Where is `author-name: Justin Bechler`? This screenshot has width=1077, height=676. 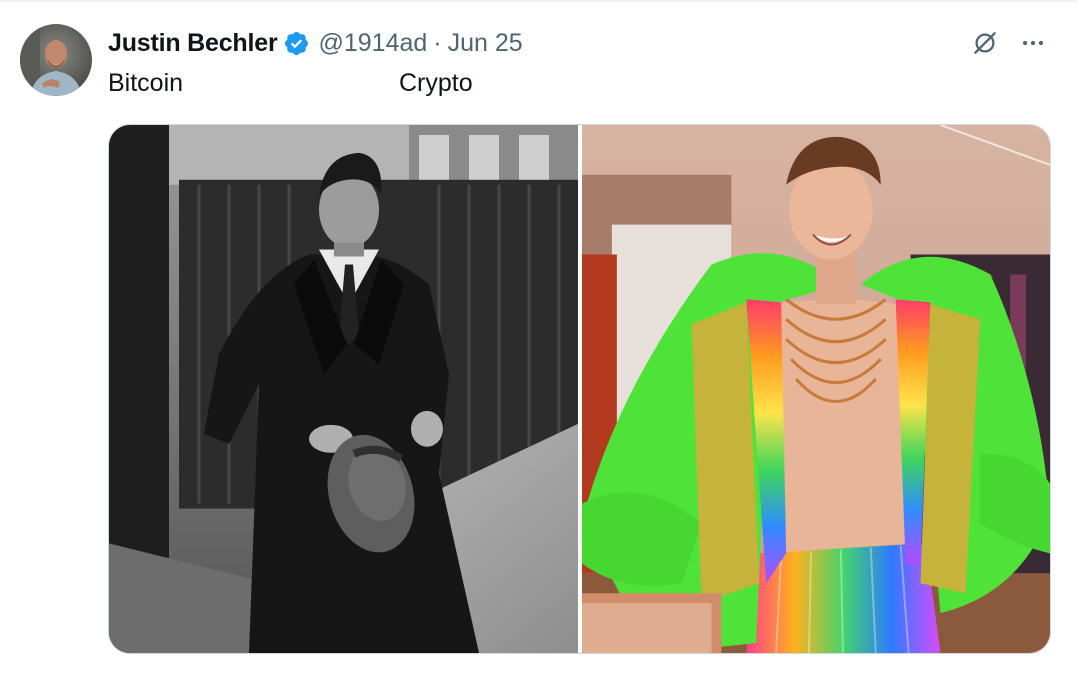 author-name: Justin Bechler is located at coordinates (193, 43).